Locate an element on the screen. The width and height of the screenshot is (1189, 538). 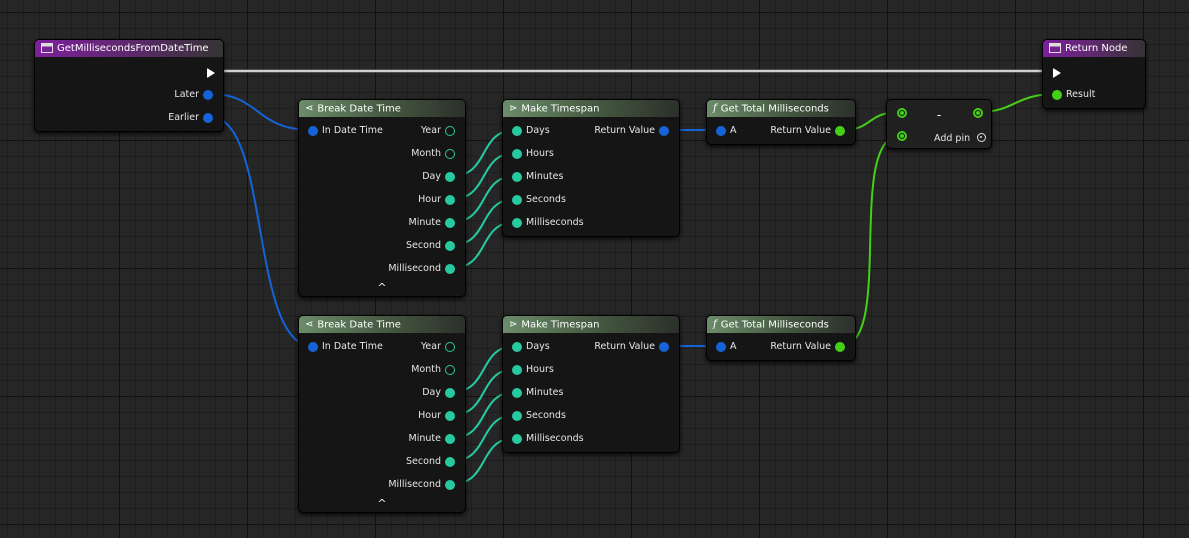
millisecond-label: Millisecond is located at coordinates (414, 484).